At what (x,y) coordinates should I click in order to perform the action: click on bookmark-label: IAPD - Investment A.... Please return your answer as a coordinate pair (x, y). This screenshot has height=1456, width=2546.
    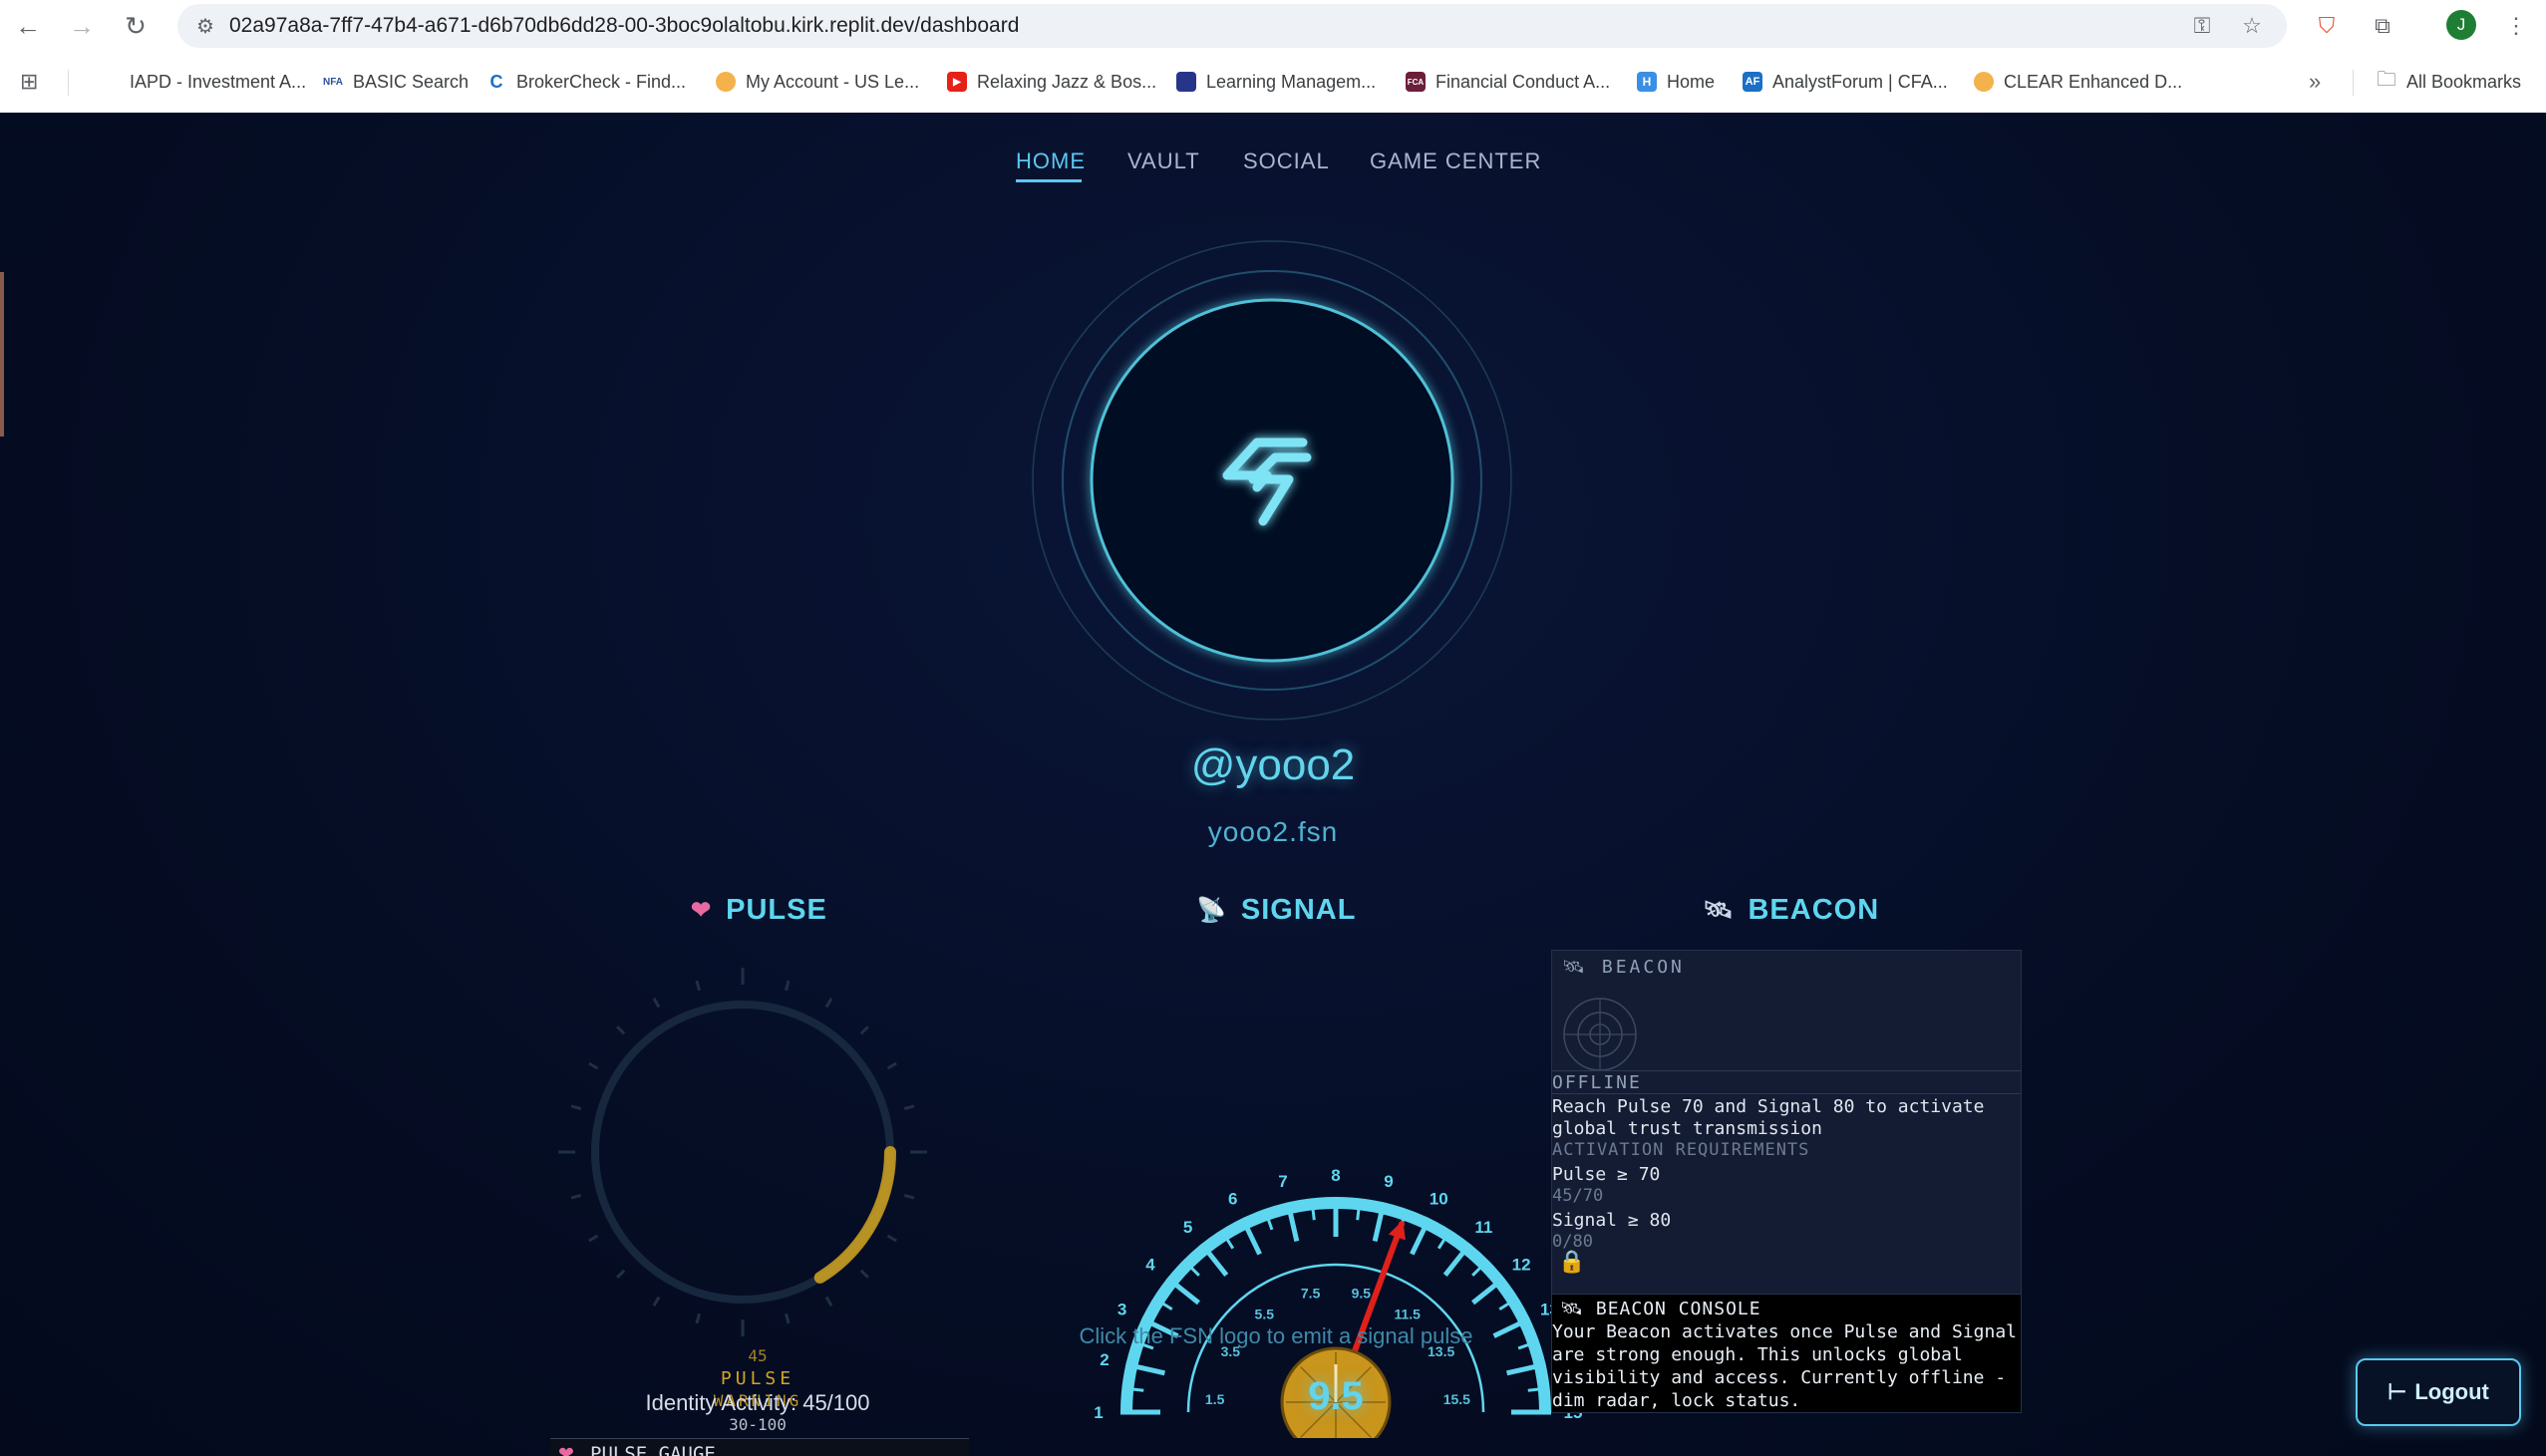
    Looking at the image, I should click on (219, 82).